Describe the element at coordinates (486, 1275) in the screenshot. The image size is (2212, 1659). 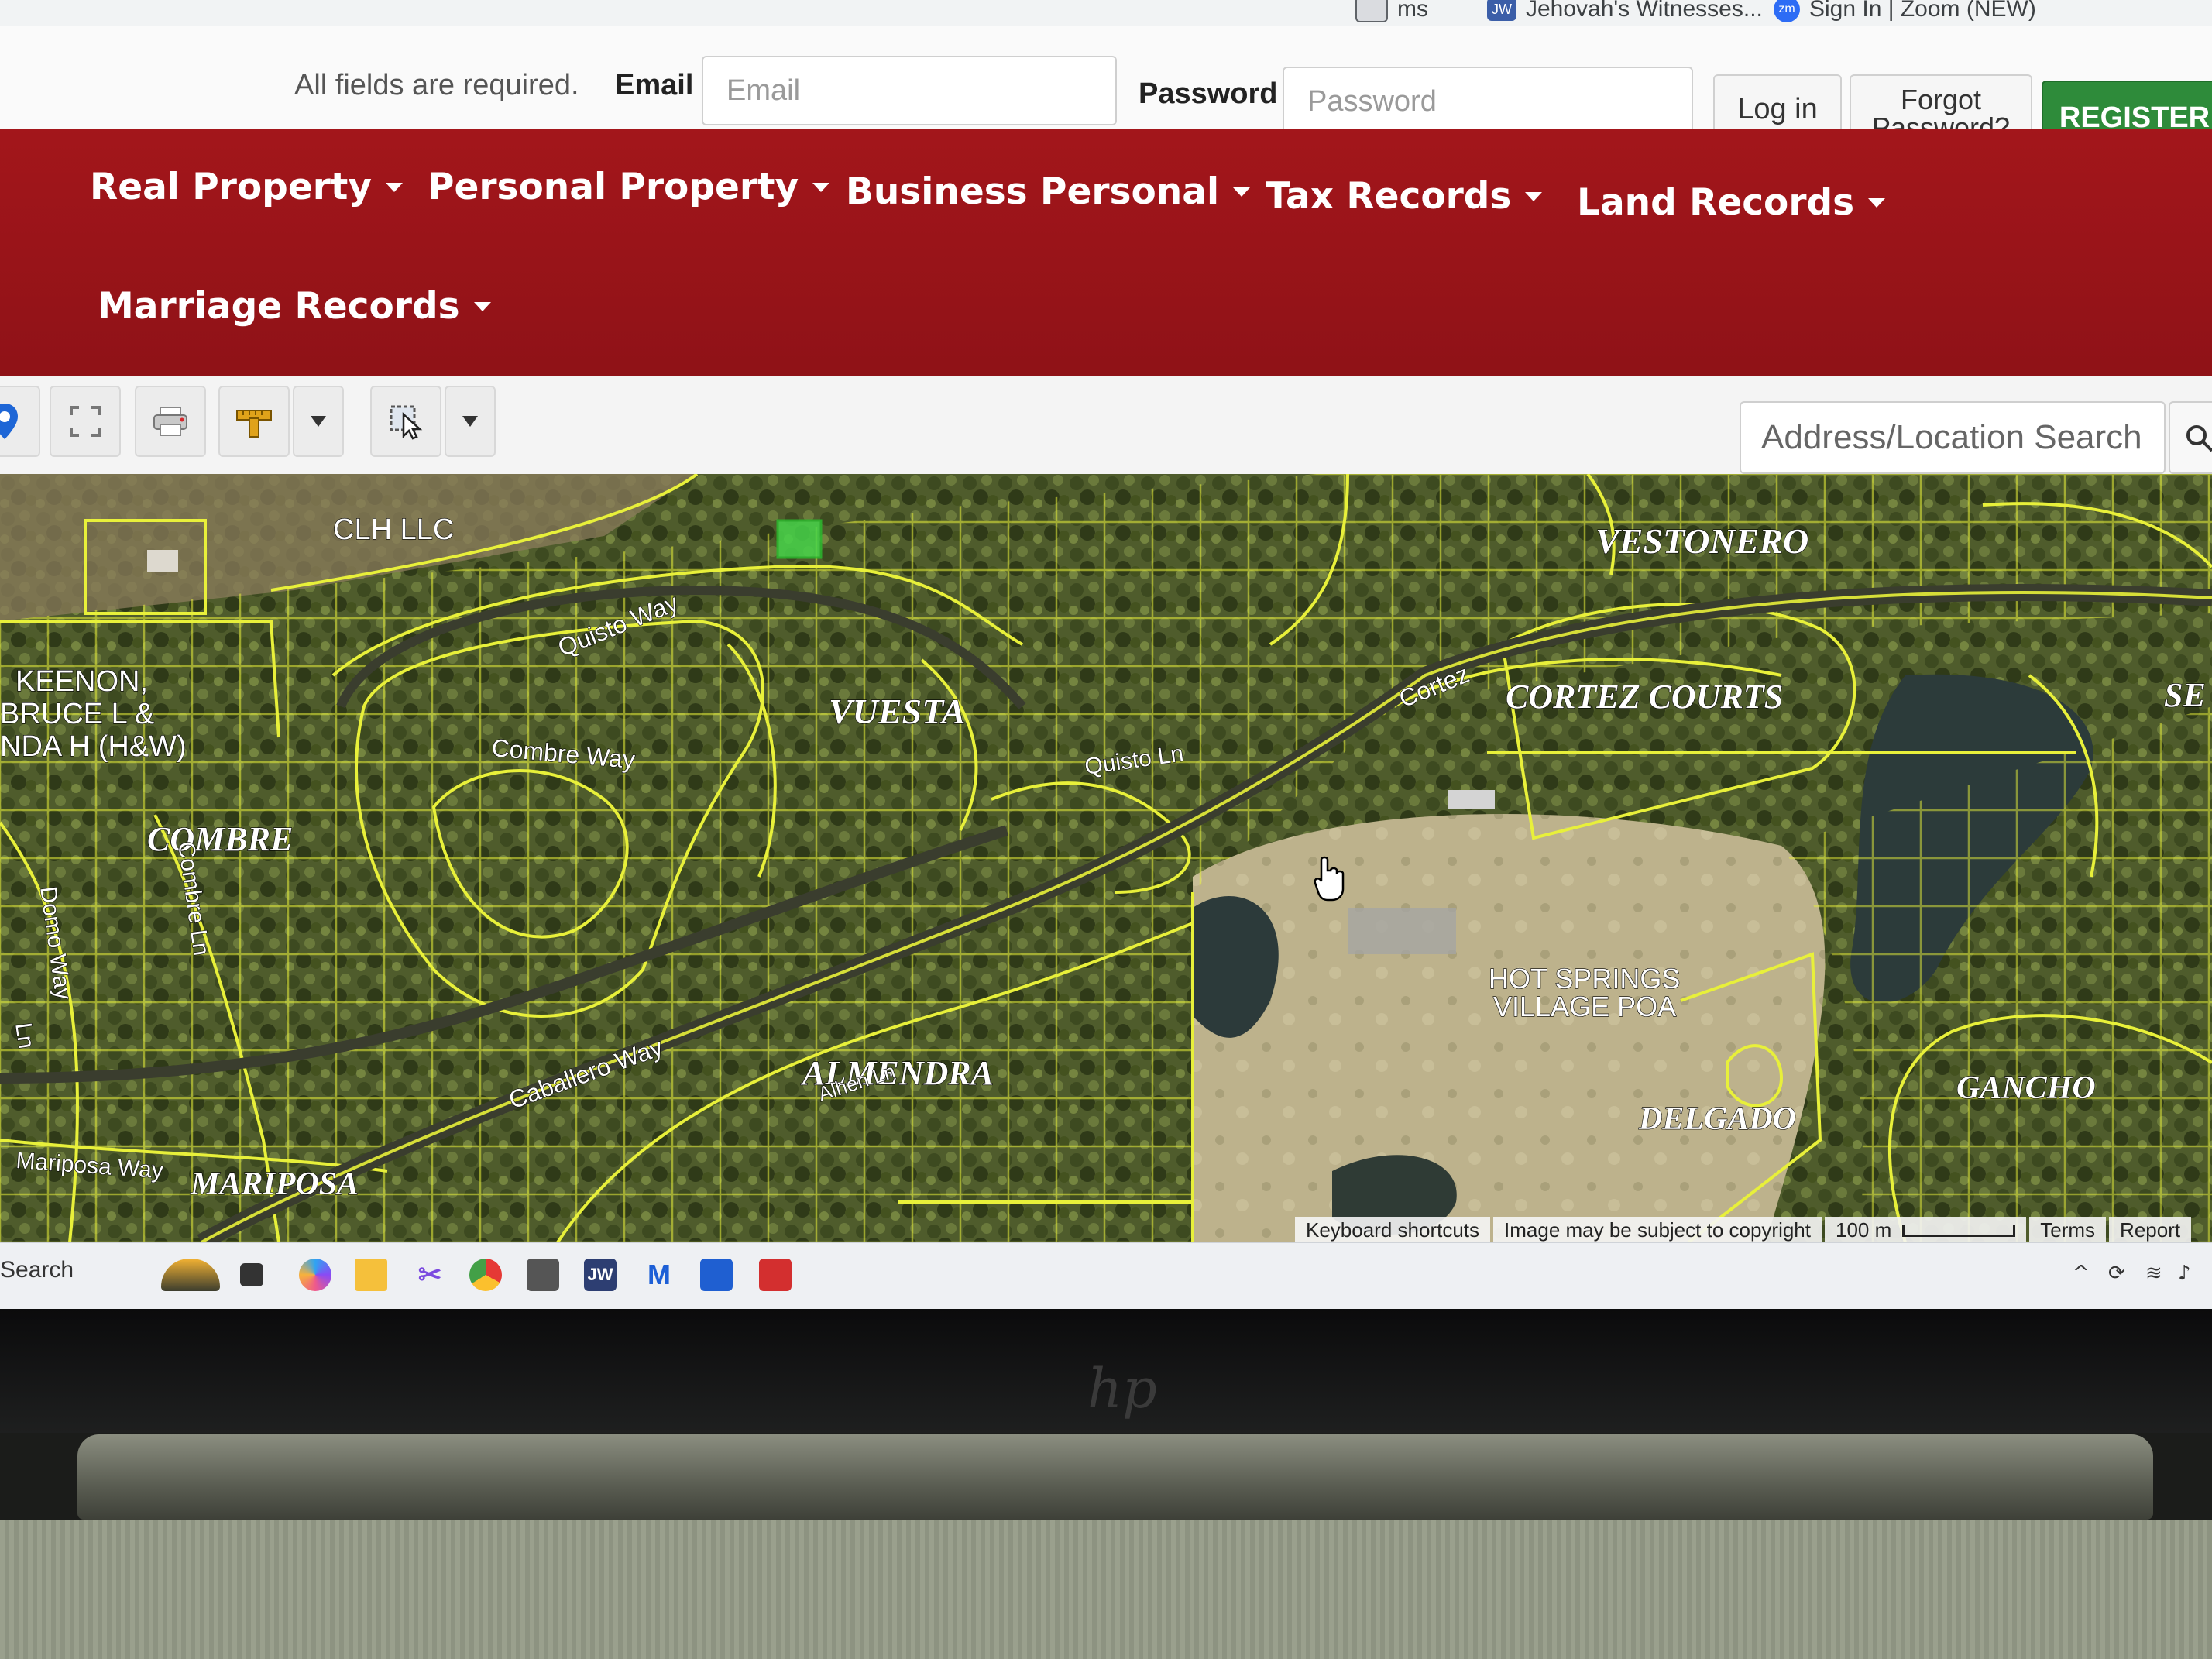
I see `chrome-icon` at that location.